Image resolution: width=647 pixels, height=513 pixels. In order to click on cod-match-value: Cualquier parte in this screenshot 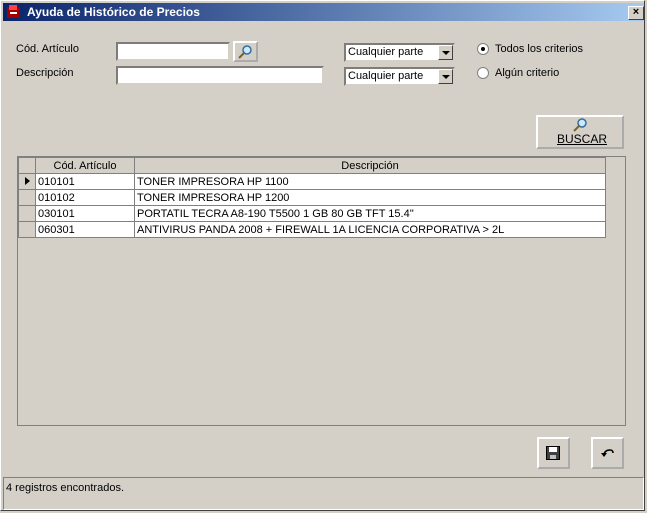, I will do `click(386, 52)`.